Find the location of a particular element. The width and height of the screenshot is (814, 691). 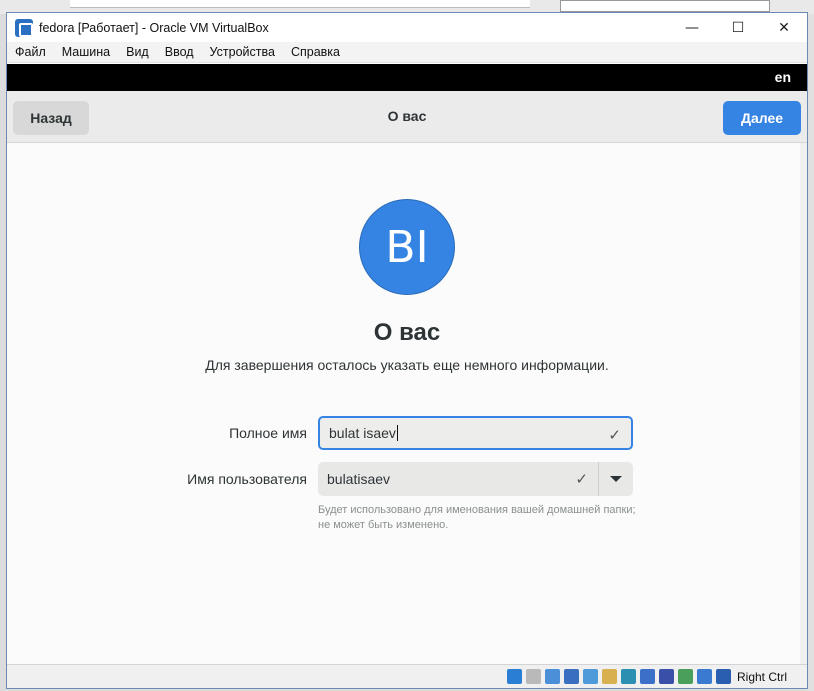

gnome-top-bar: en is located at coordinates (407, 77).